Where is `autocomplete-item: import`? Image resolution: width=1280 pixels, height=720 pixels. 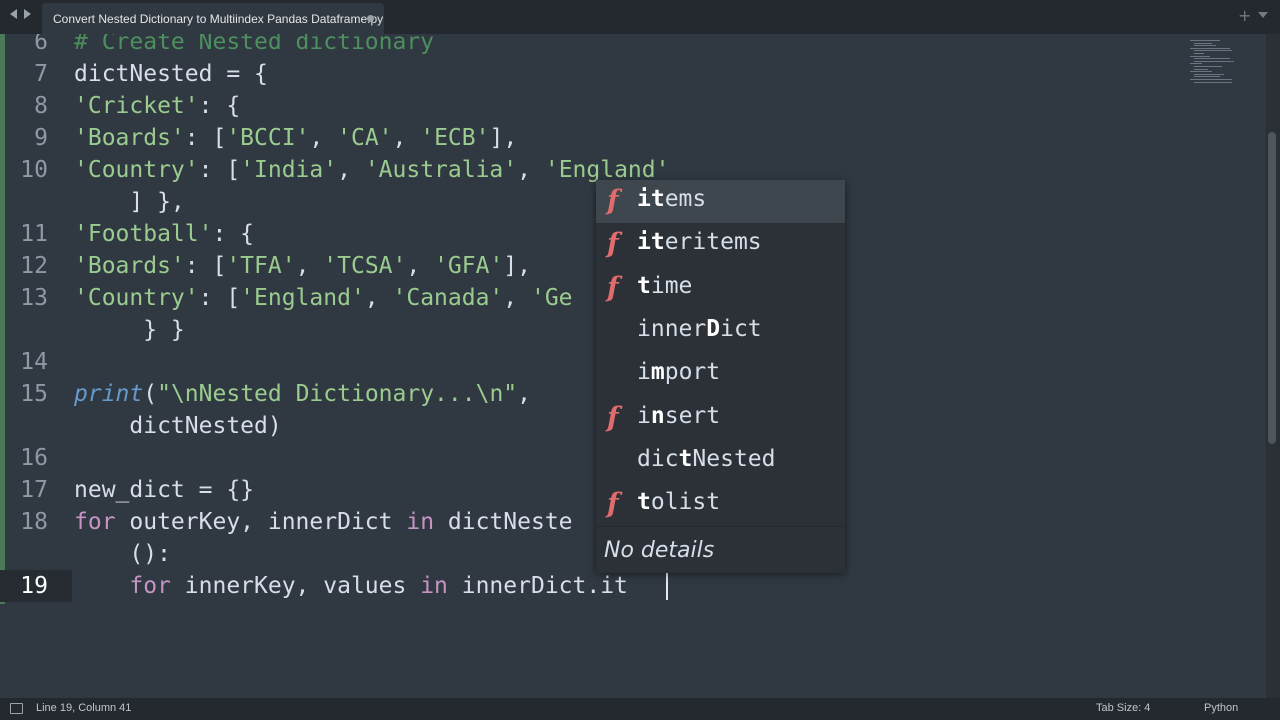
autocomplete-item: import is located at coordinates (720, 374).